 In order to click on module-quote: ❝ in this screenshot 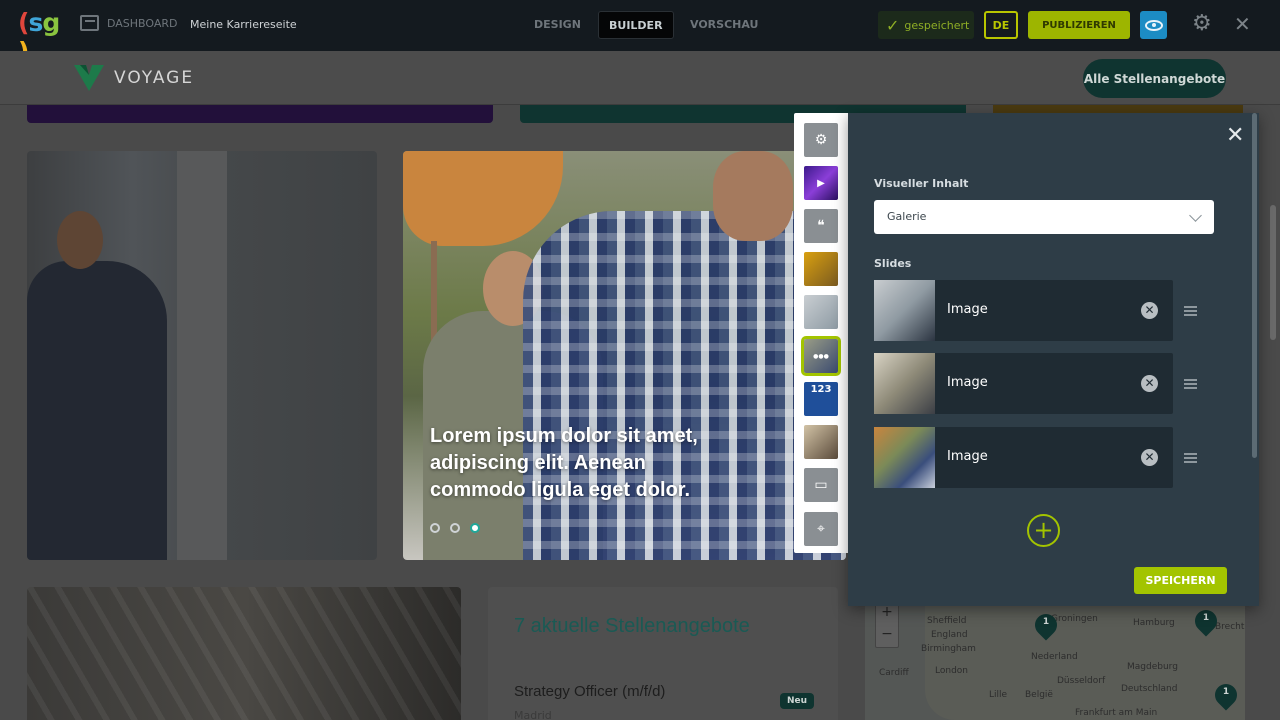, I will do `click(821, 226)`.